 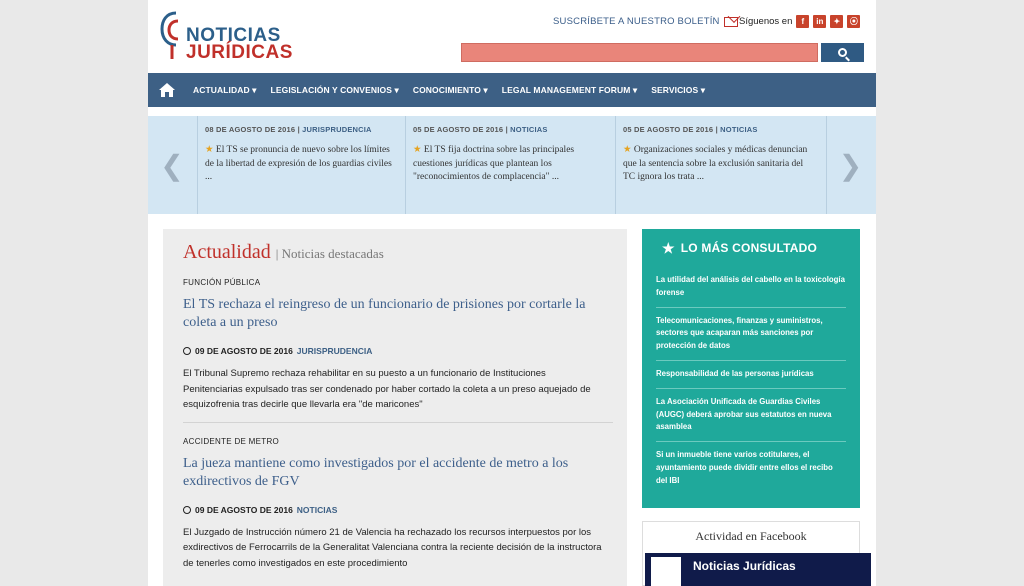 What do you see at coordinates (751, 536) in the screenshot?
I see `facebook-widget-title: Actividad en Facebook` at bounding box center [751, 536].